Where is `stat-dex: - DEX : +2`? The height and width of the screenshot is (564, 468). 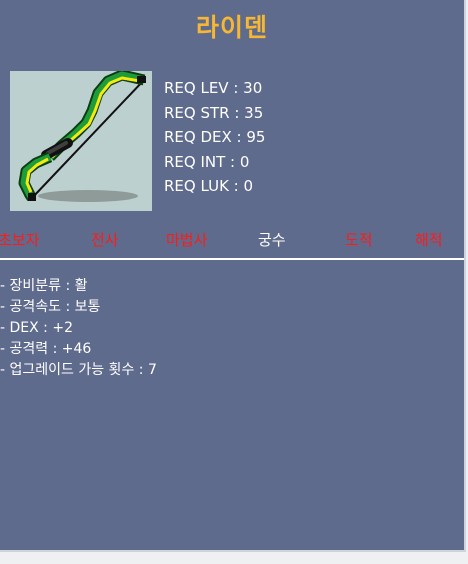 stat-dex: - DEX : +2 is located at coordinates (36, 328).